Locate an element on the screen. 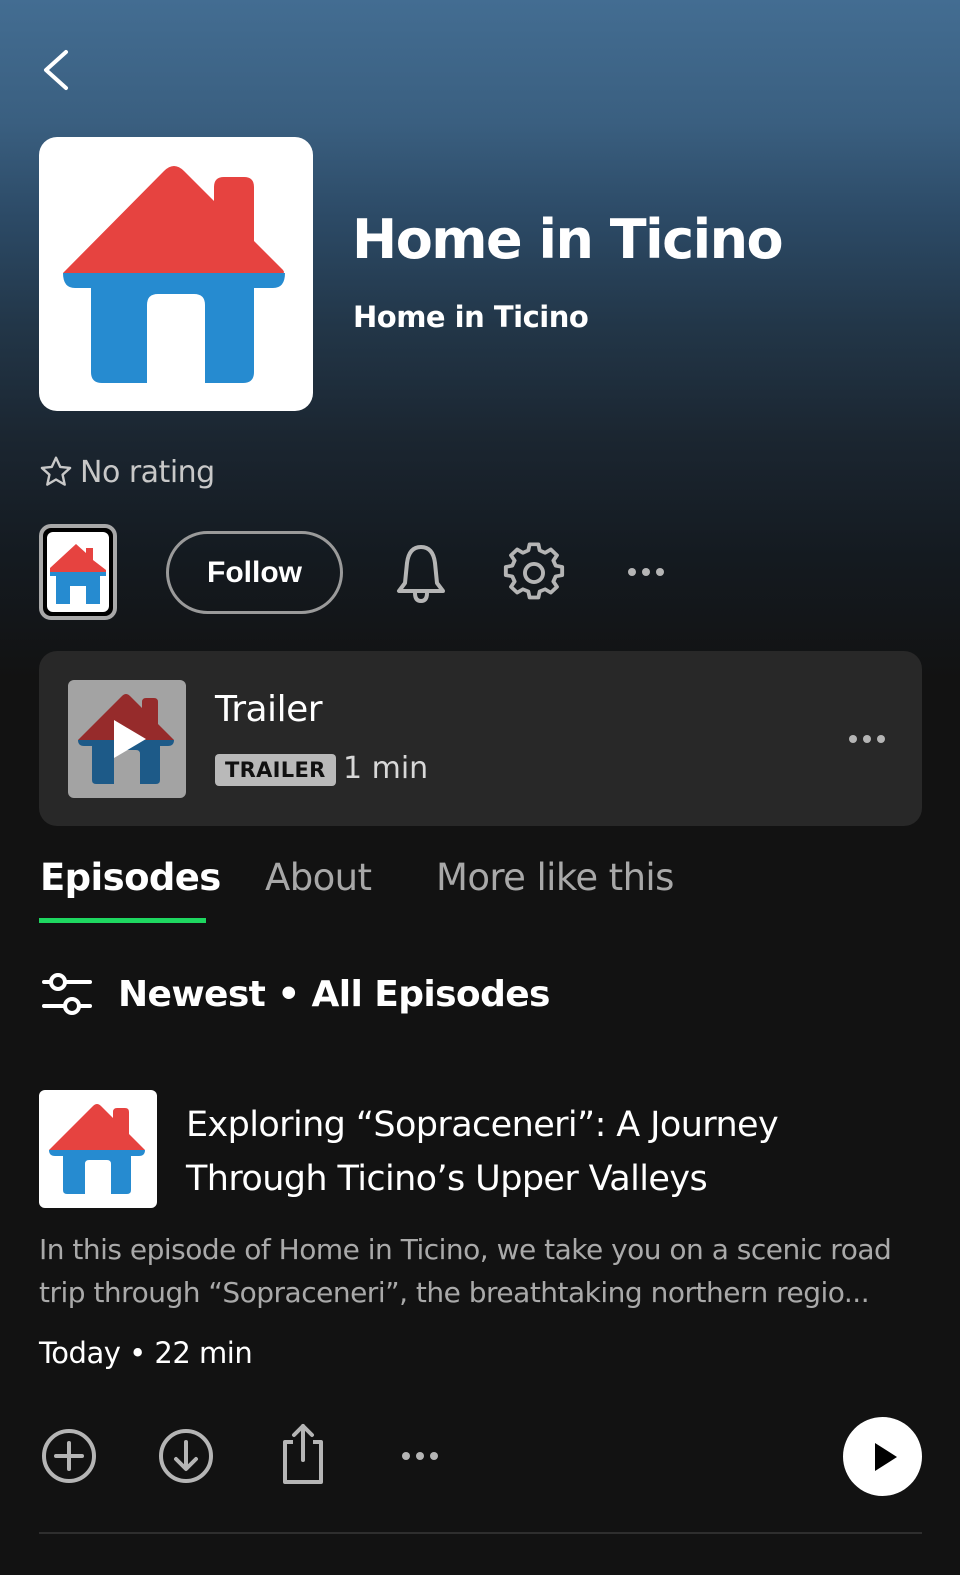 The image size is (960, 1575). play-icon is located at coordinates (885, 1456).